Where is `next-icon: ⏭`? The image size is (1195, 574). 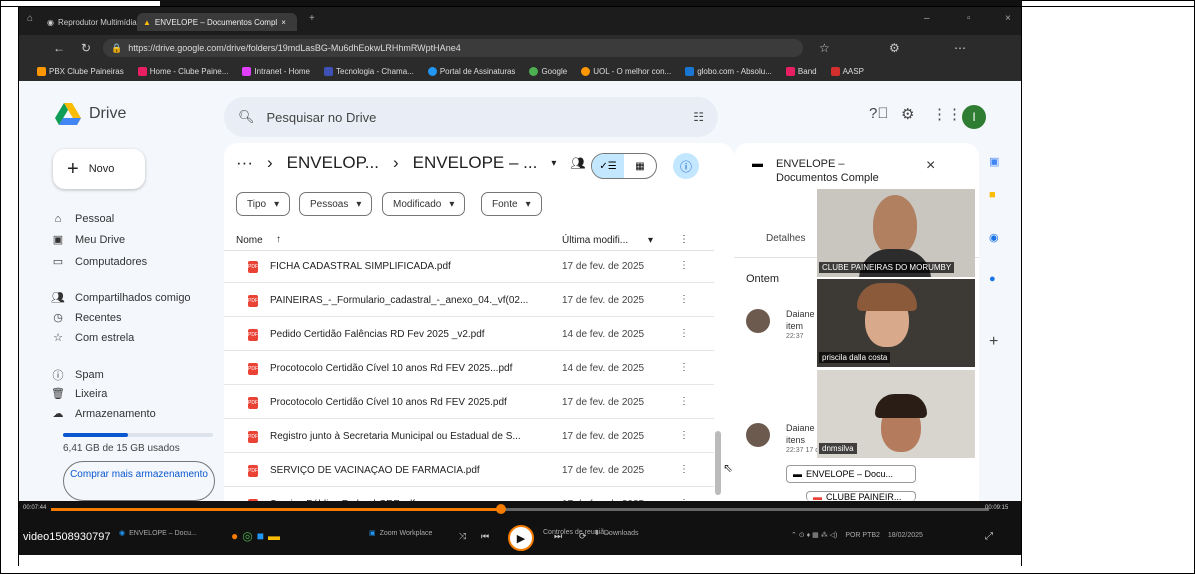 next-icon: ⏭ is located at coordinates (558, 536).